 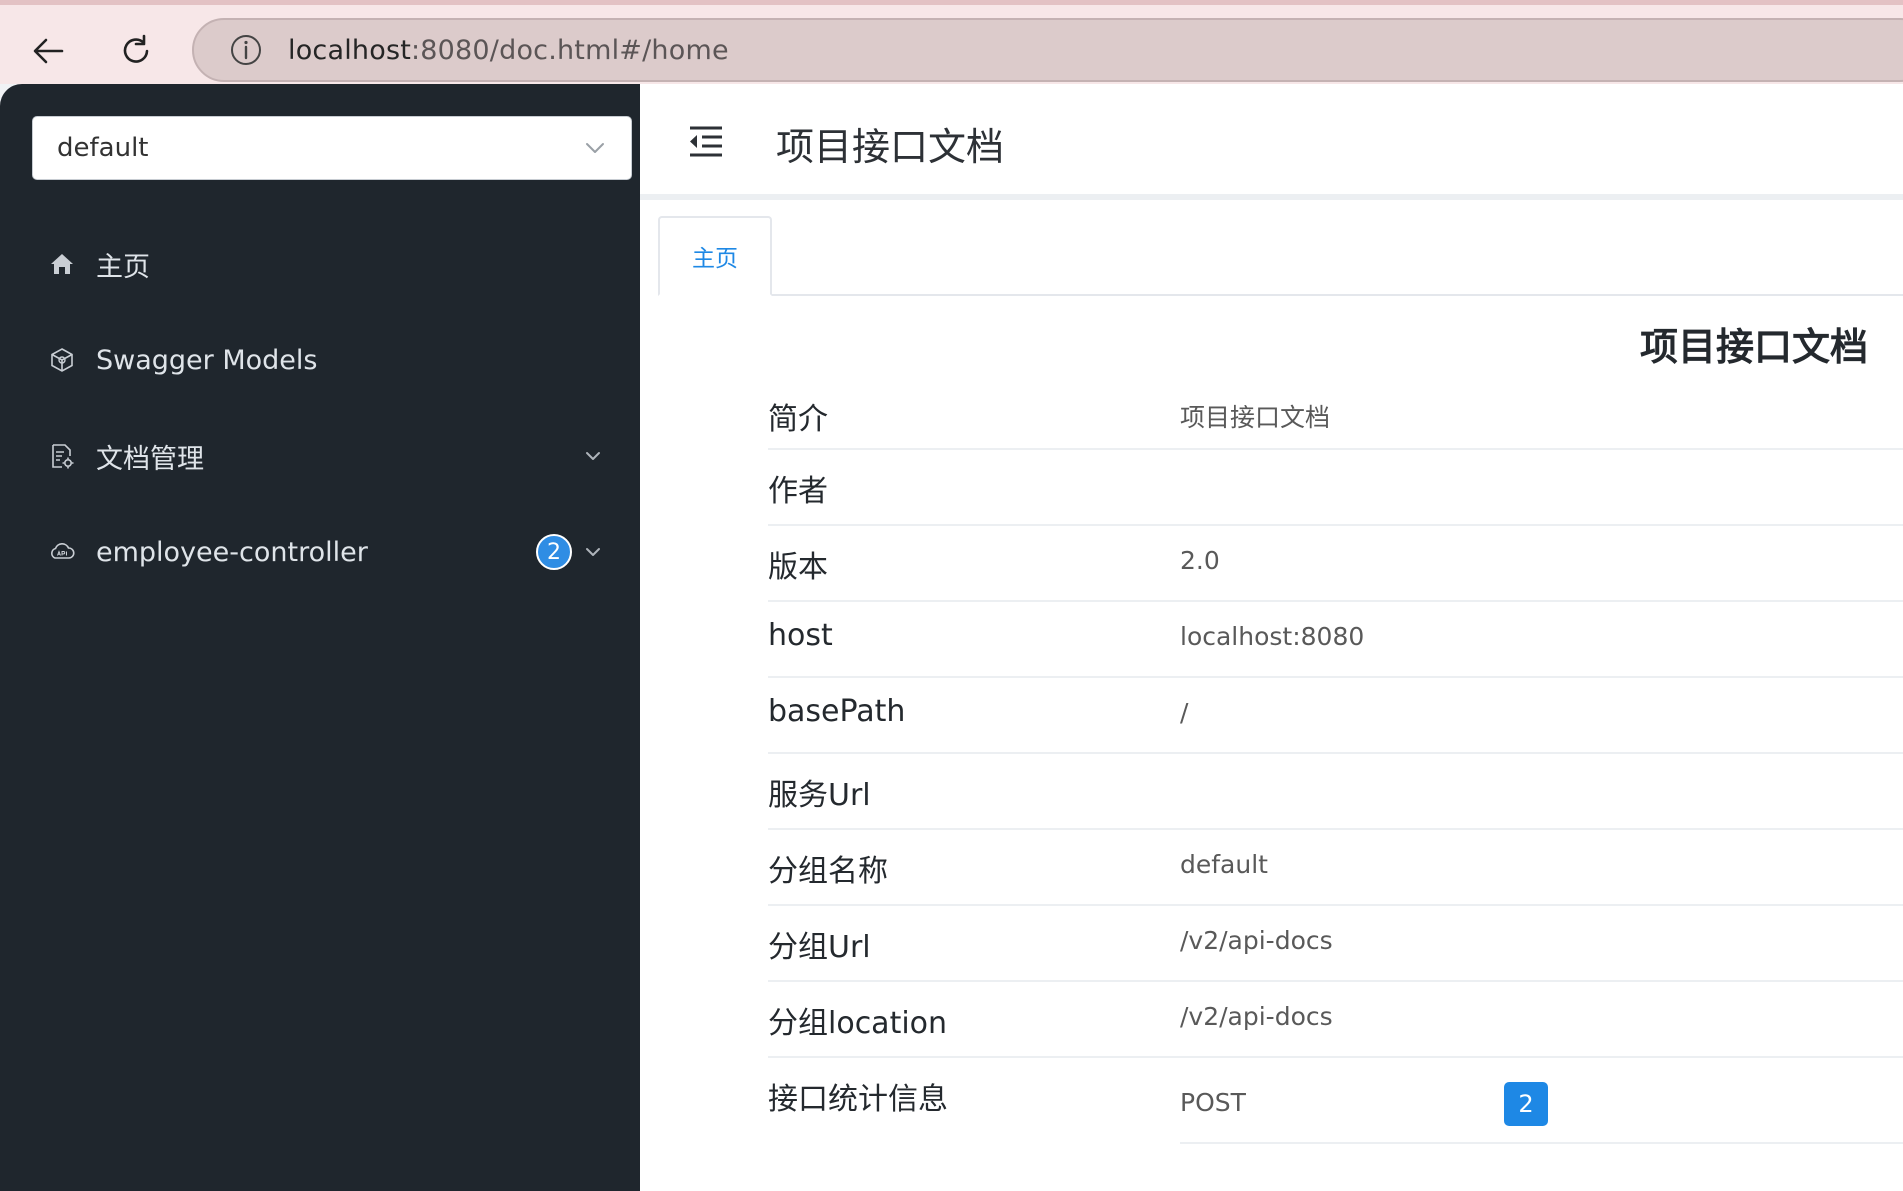 What do you see at coordinates (232, 552) in the screenshot?
I see `sidebar-item-label: employee-controller` at bounding box center [232, 552].